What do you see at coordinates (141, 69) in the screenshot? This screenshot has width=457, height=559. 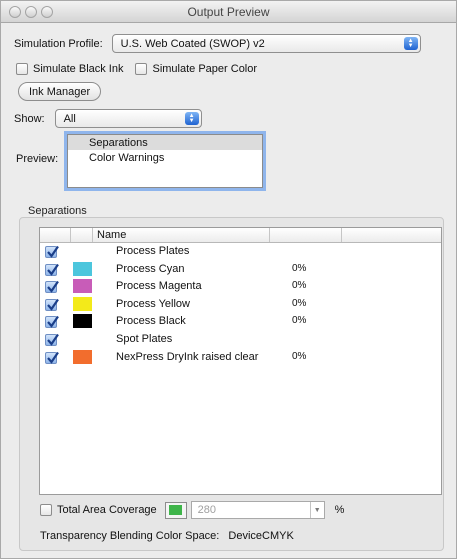 I see `simulate-paper-color-checkbox` at bounding box center [141, 69].